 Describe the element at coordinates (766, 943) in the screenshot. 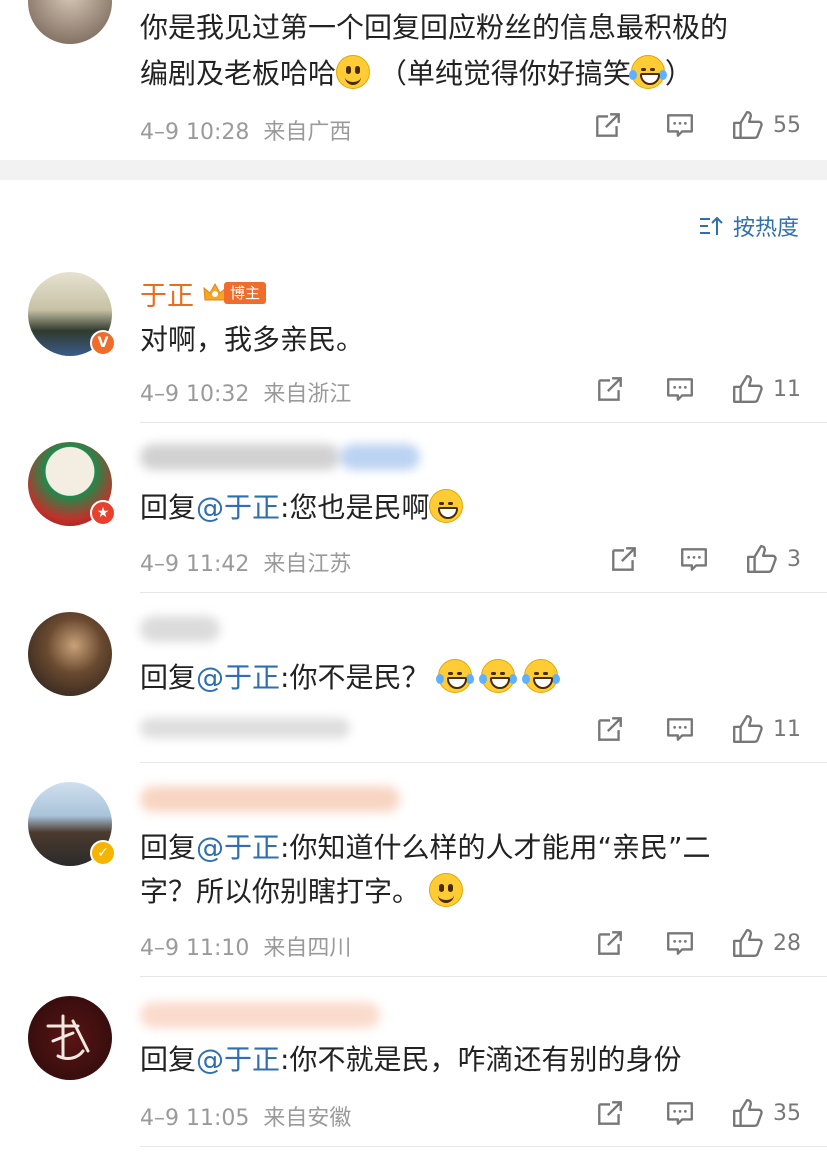

I see `like-button: 28` at that location.